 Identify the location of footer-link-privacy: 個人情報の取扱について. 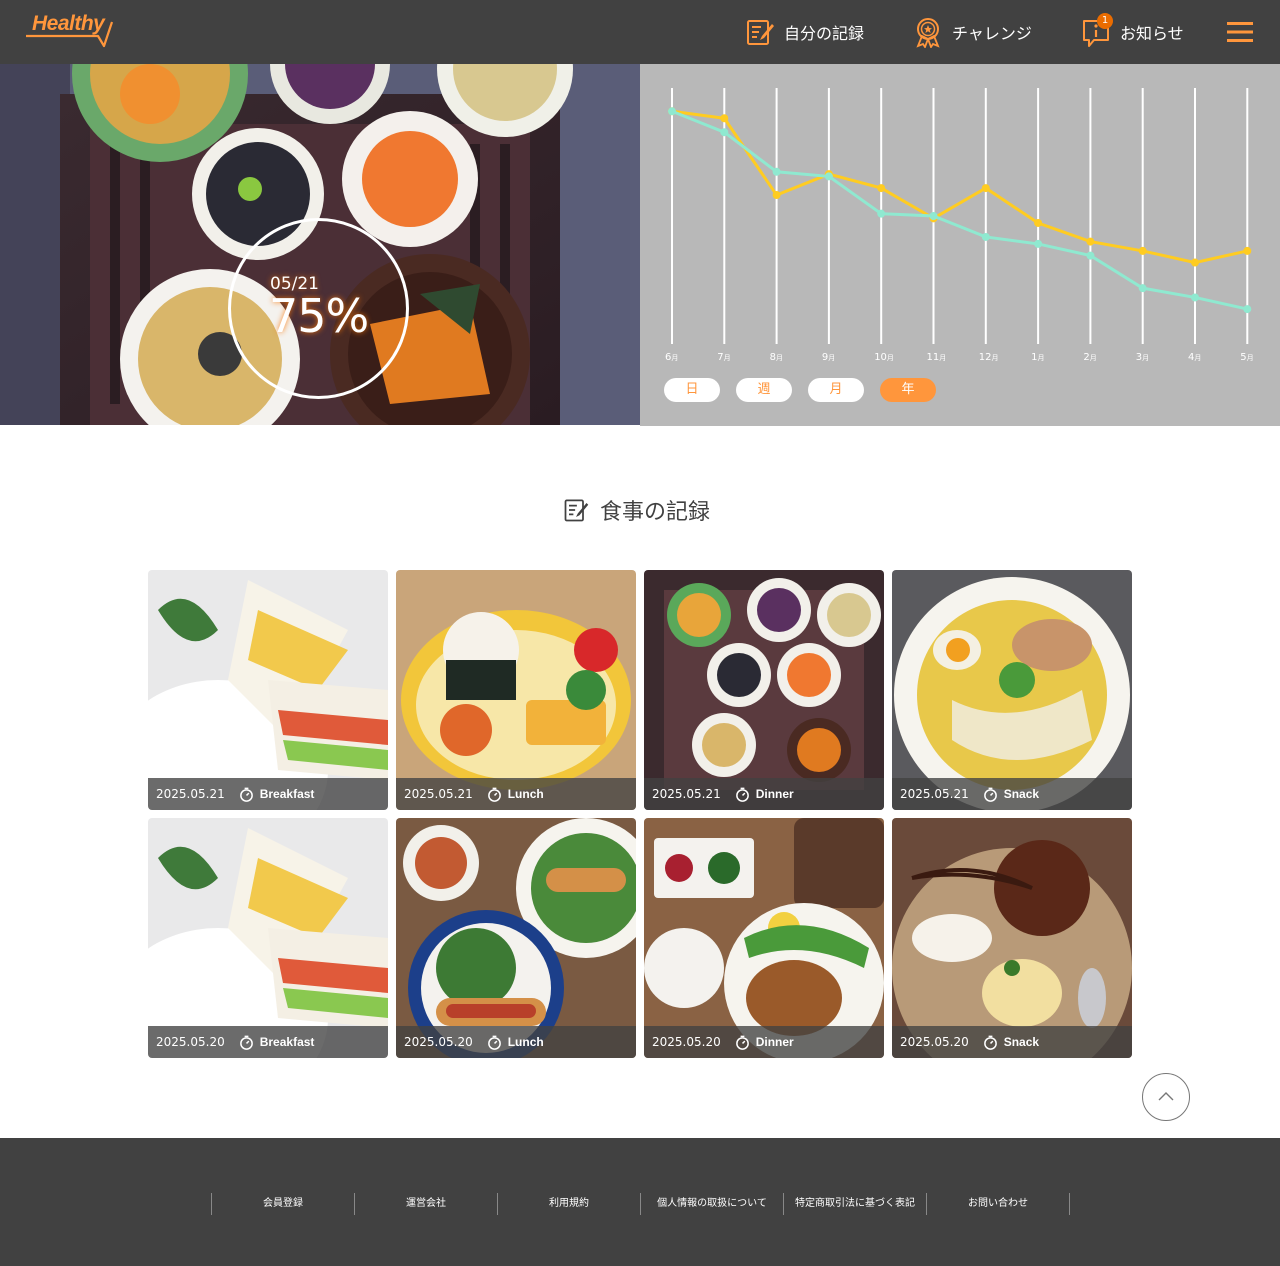
(712, 1204).